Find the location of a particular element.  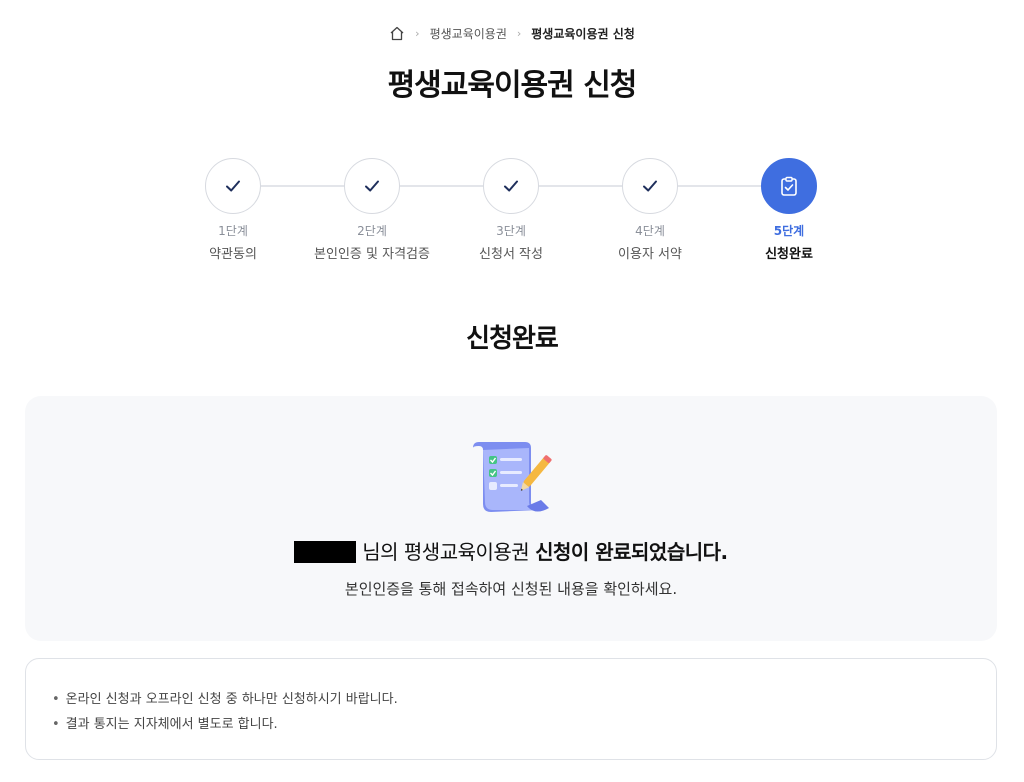

step-4-circle is located at coordinates (650, 186).